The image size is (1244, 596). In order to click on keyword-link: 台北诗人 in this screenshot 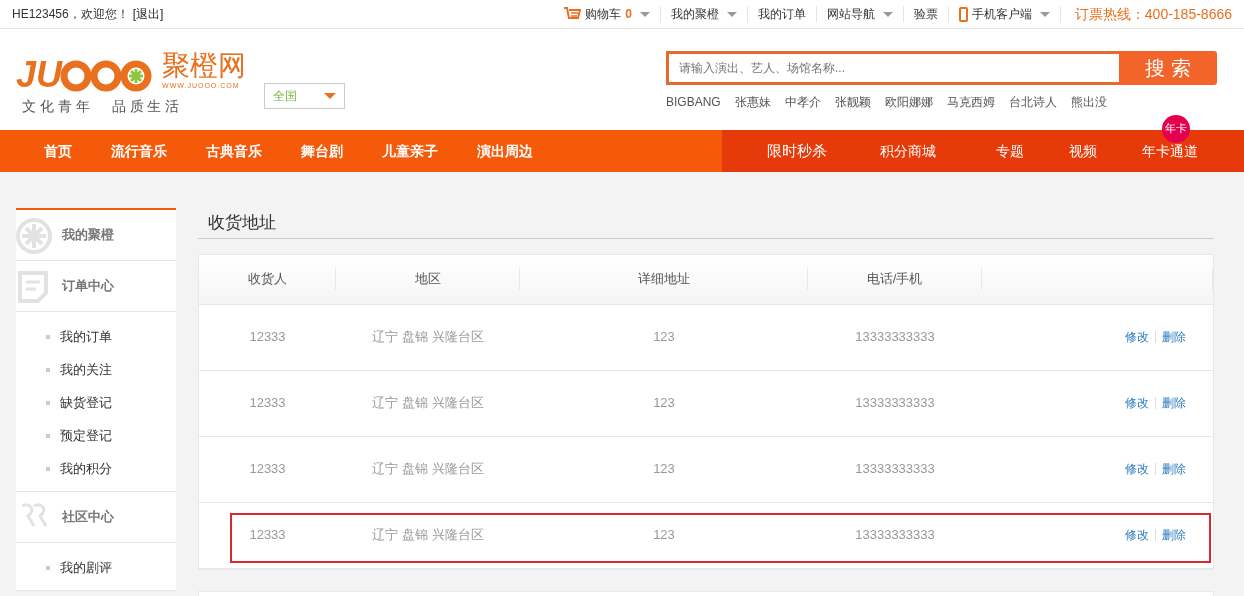, I will do `click(1032, 102)`.